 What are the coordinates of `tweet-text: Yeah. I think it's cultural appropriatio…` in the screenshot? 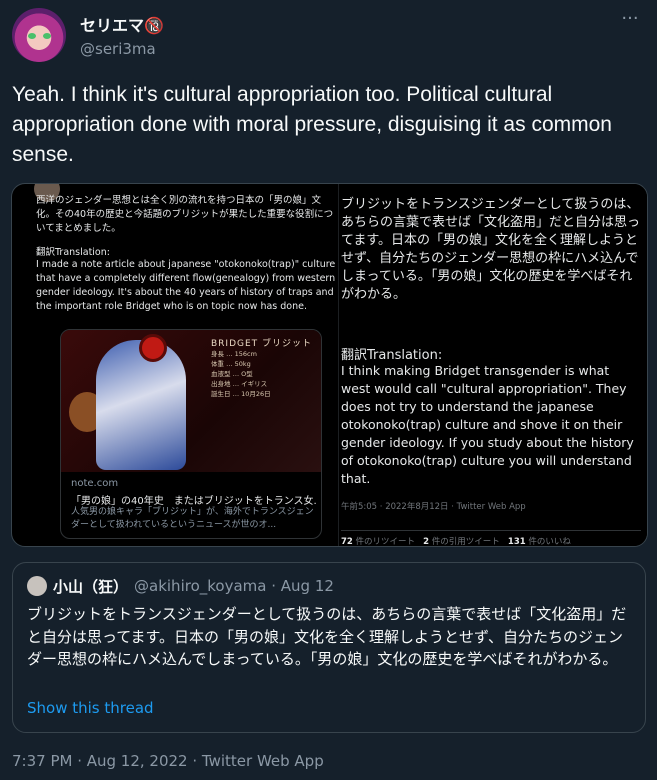 It's located at (312, 124).